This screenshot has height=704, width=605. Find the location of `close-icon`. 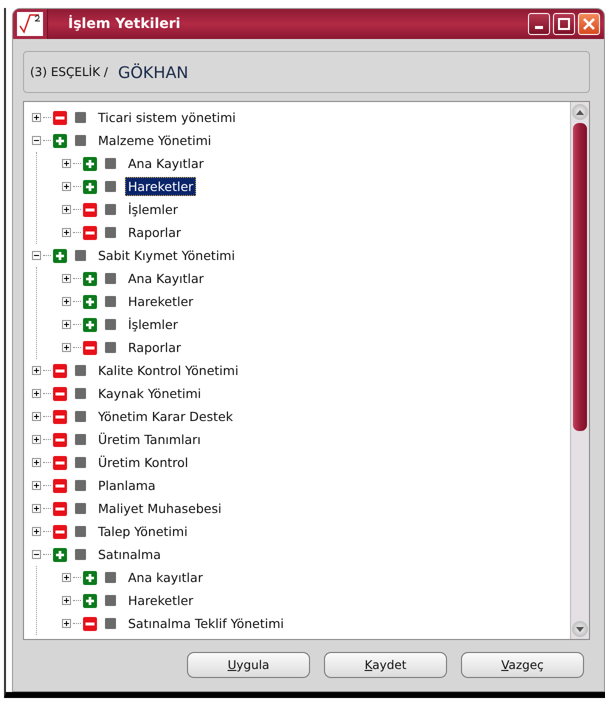

close-icon is located at coordinates (589, 24).